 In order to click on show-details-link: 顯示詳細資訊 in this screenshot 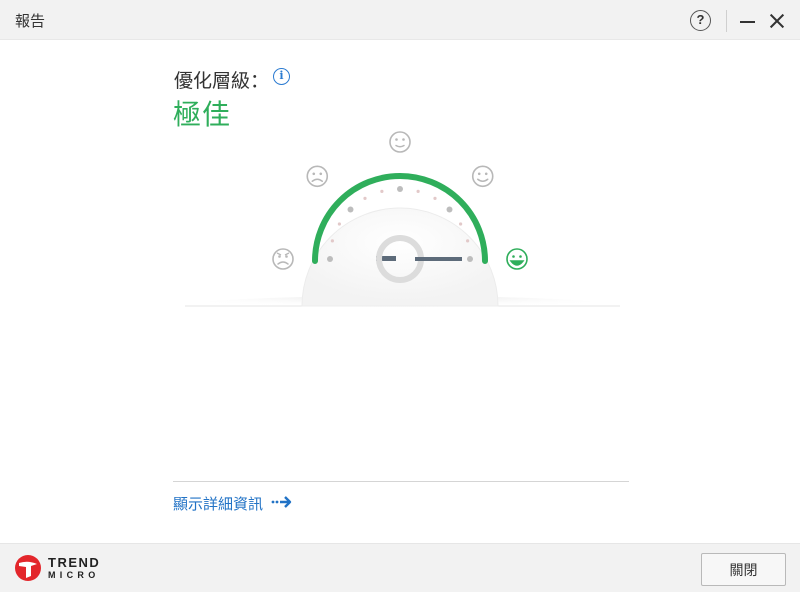, I will do `click(233, 503)`.